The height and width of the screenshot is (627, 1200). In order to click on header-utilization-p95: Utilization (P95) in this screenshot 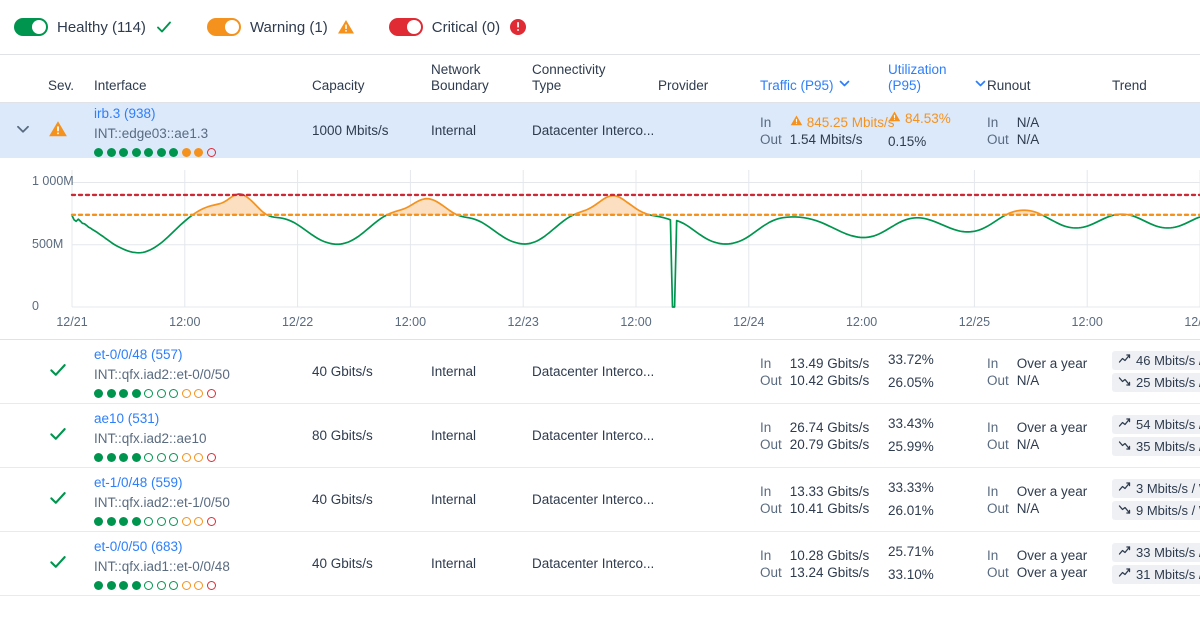, I will do `click(937, 78)`.